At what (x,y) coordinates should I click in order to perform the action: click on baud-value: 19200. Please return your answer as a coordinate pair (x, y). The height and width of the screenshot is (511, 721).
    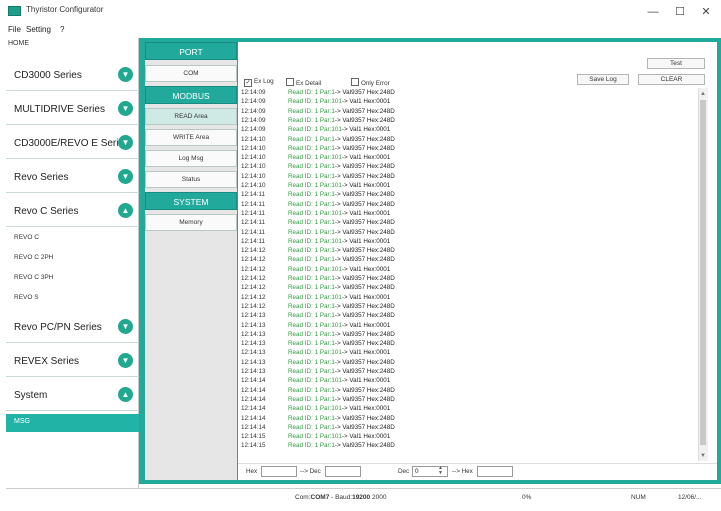
    Looking at the image, I should click on (361, 497).